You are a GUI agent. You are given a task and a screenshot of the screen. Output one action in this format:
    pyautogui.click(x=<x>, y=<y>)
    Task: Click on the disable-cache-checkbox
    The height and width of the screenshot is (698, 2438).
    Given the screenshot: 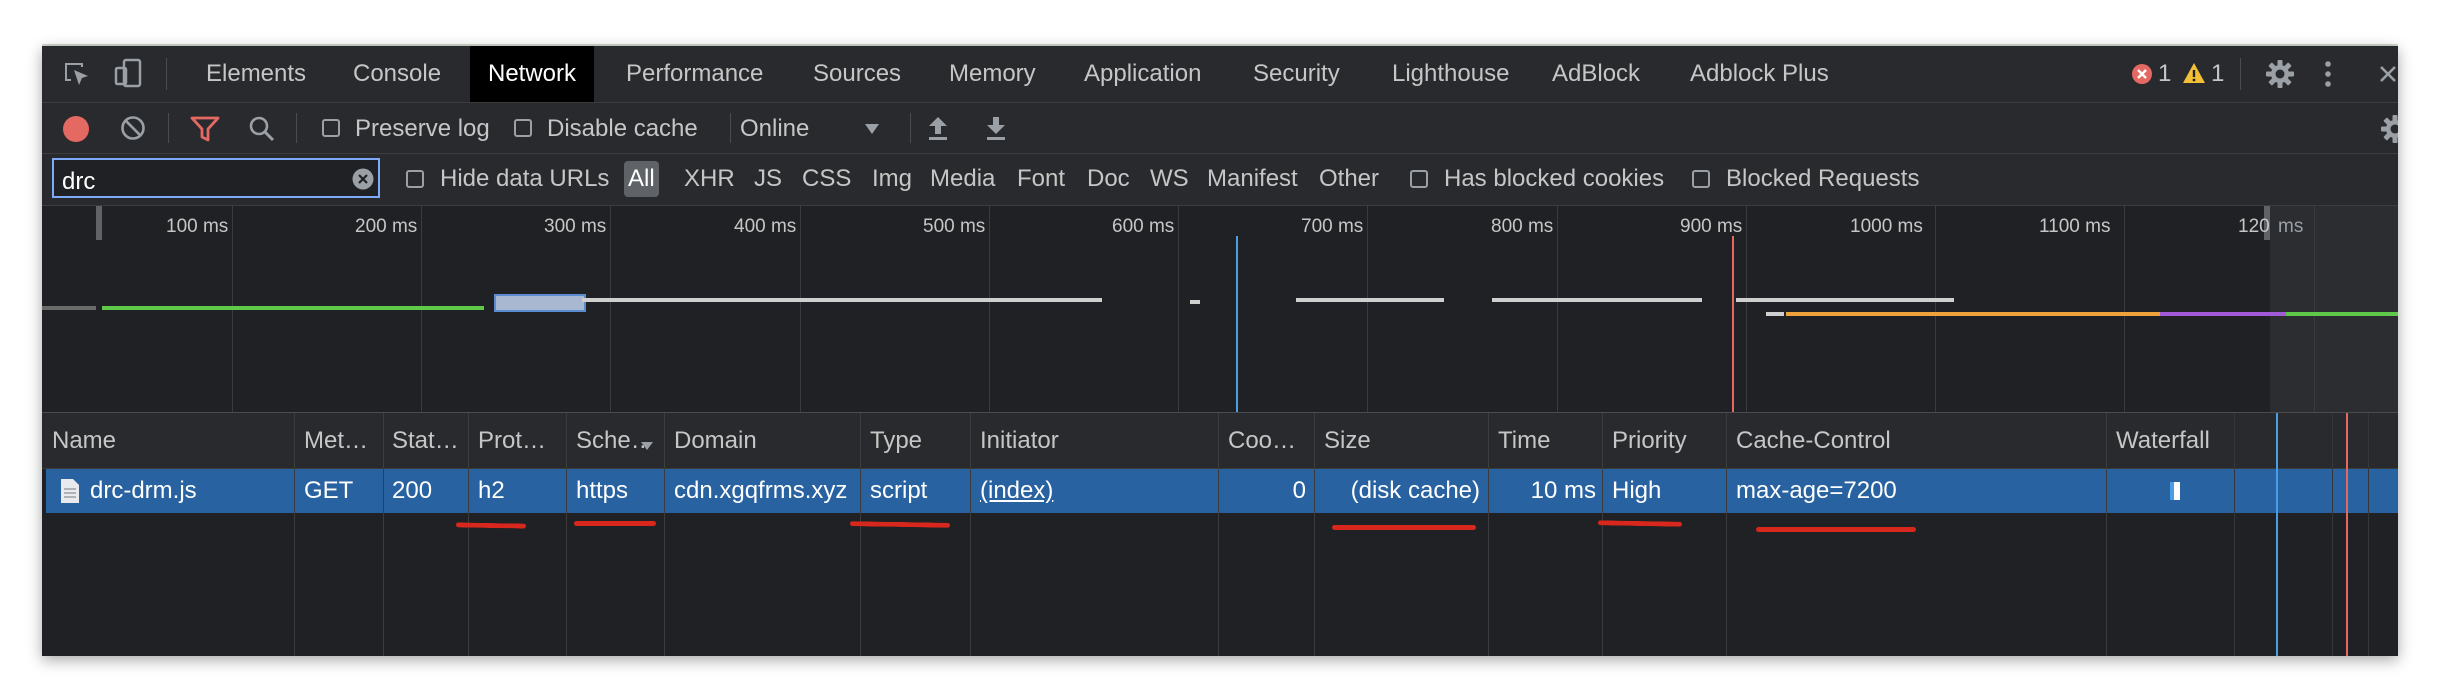 What is the action you would take?
    pyautogui.click(x=523, y=128)
    